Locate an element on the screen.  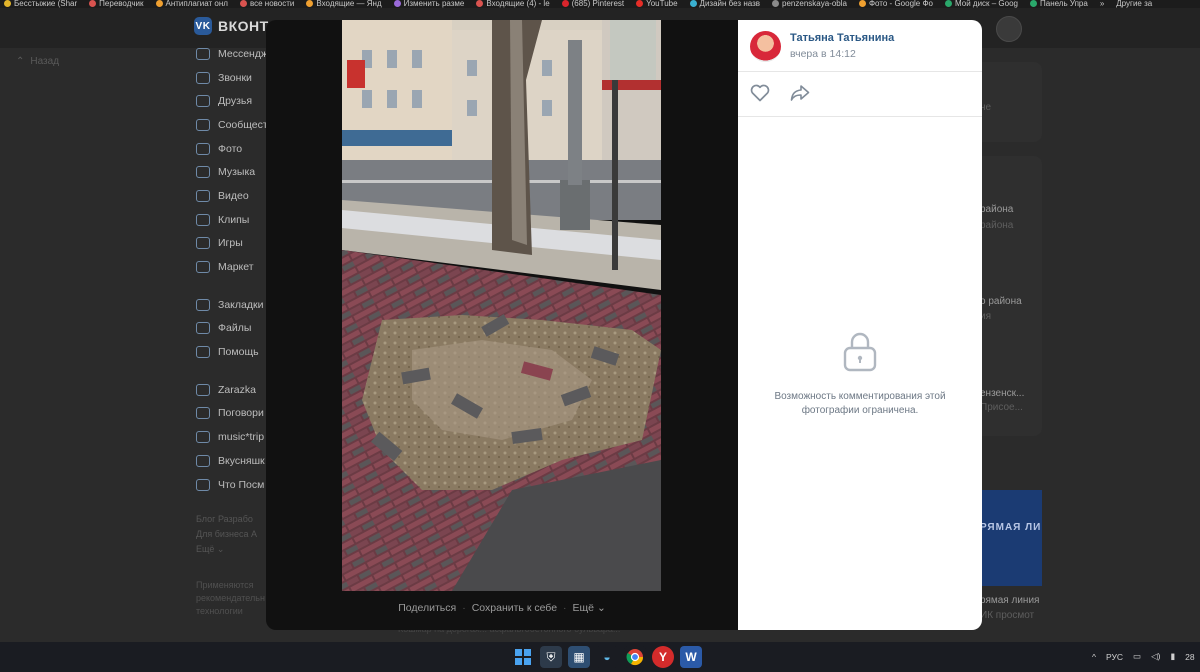
footer-links-2: Для бизнеса А is located at coordinates (232, 534).